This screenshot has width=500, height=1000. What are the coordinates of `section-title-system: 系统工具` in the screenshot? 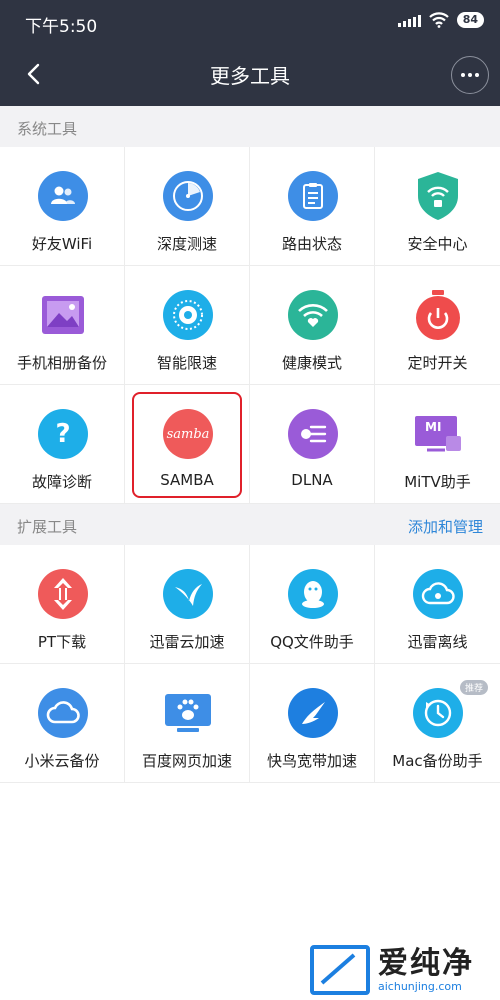 It's located at (47, 129).